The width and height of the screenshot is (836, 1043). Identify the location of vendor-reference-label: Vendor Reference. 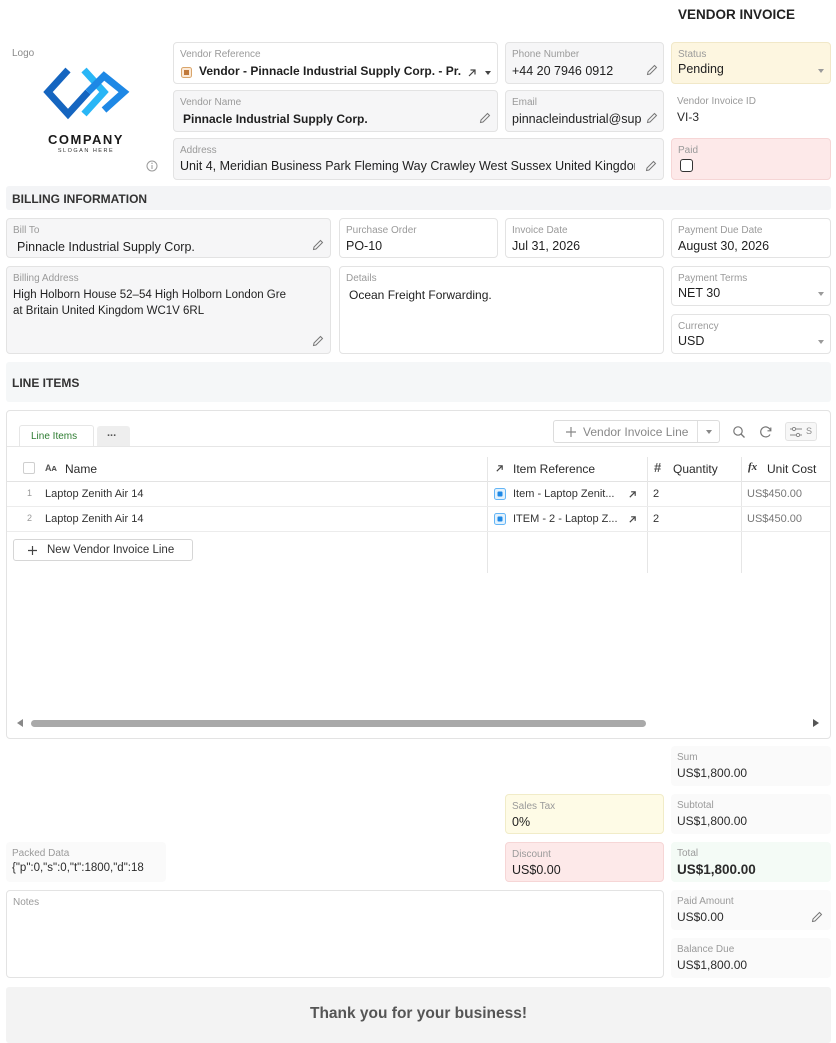
(220, 54).